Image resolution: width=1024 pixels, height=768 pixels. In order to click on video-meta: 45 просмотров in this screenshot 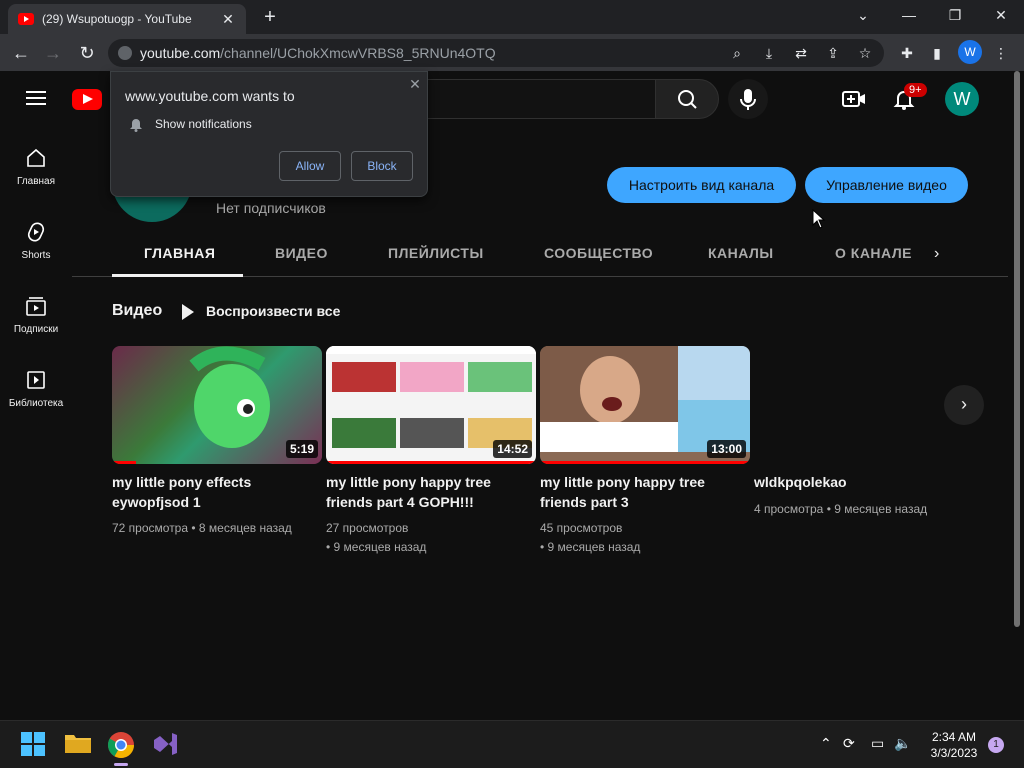, I will do `click(581, 528)`.